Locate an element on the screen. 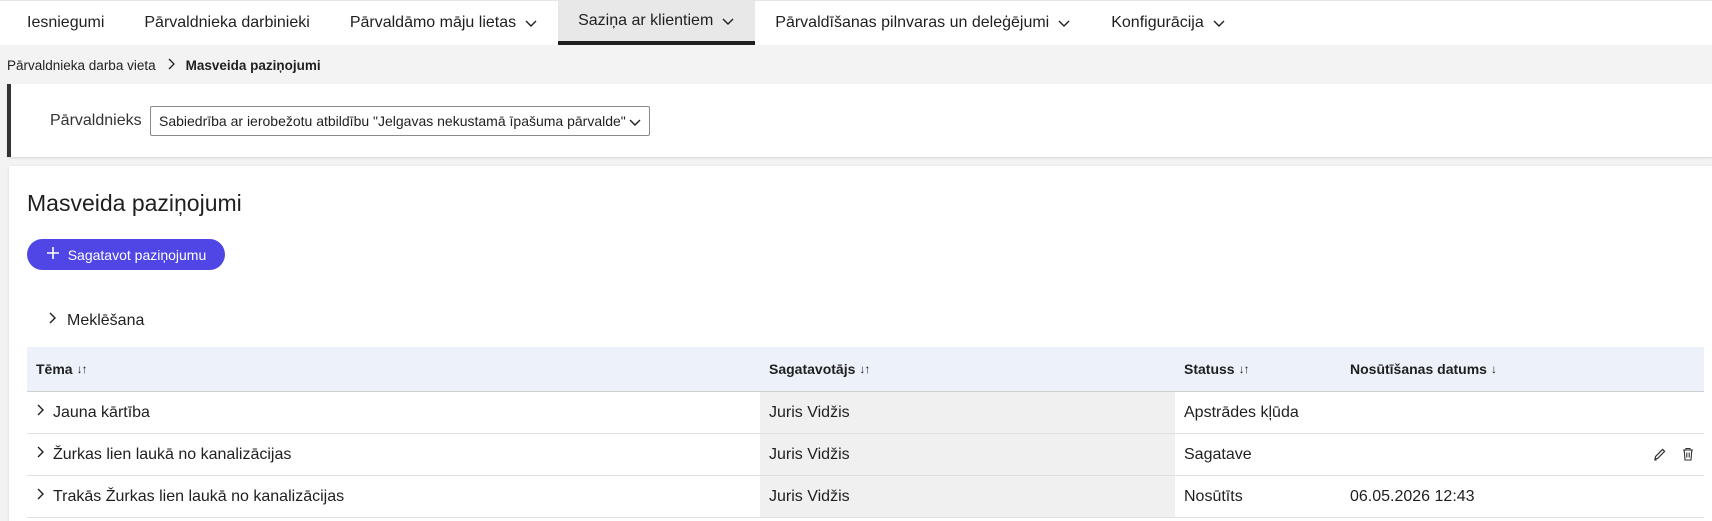 The height and width of the screenshot is (521, 1712). trash-icon is located at coordinates (1688, 454).